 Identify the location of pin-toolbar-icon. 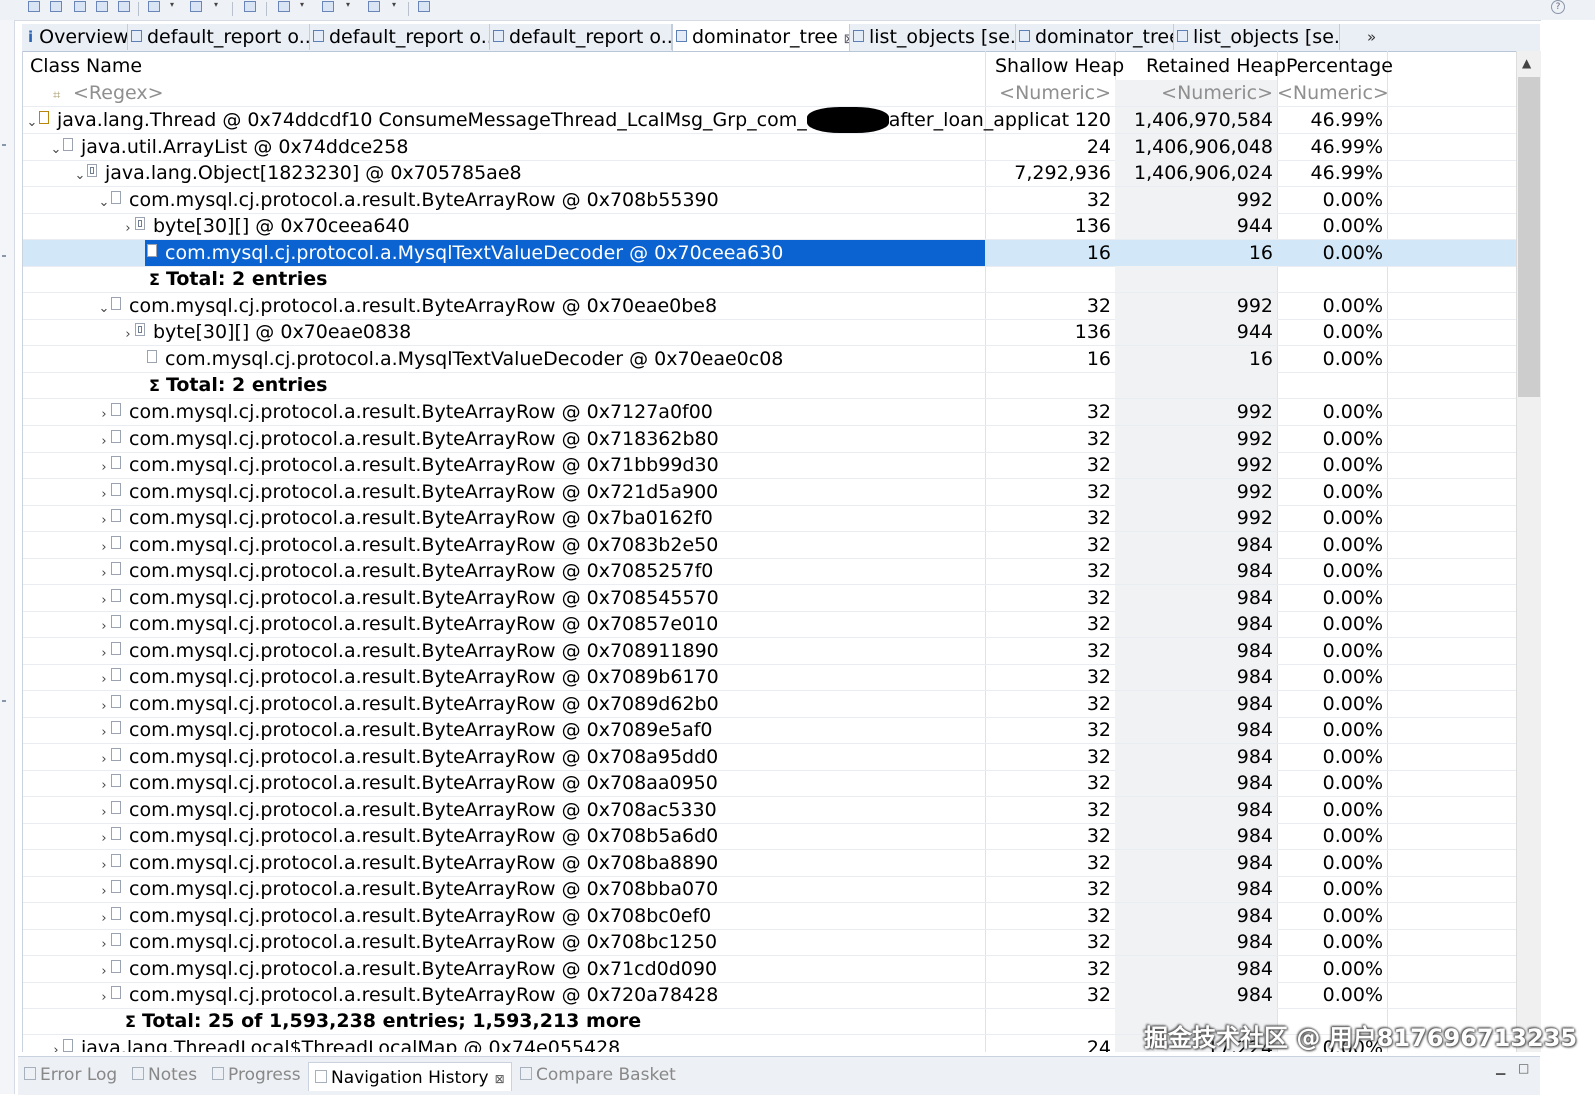
(424, 6).